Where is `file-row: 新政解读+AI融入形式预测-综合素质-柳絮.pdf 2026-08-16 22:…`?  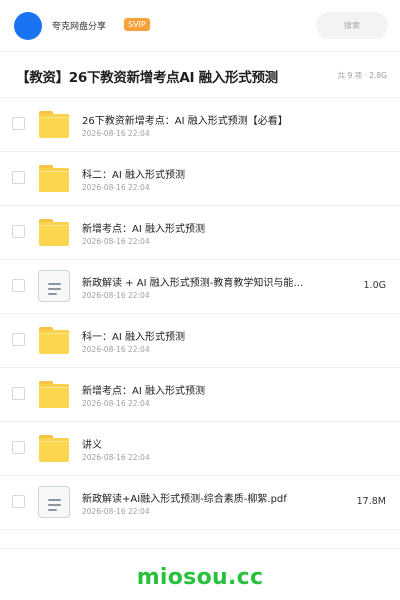
file-row: 新政解读+AI融入形式预测-综合素质-柳絮.pdf 2026-08-16 22:… is located at coordinates (200, 503).